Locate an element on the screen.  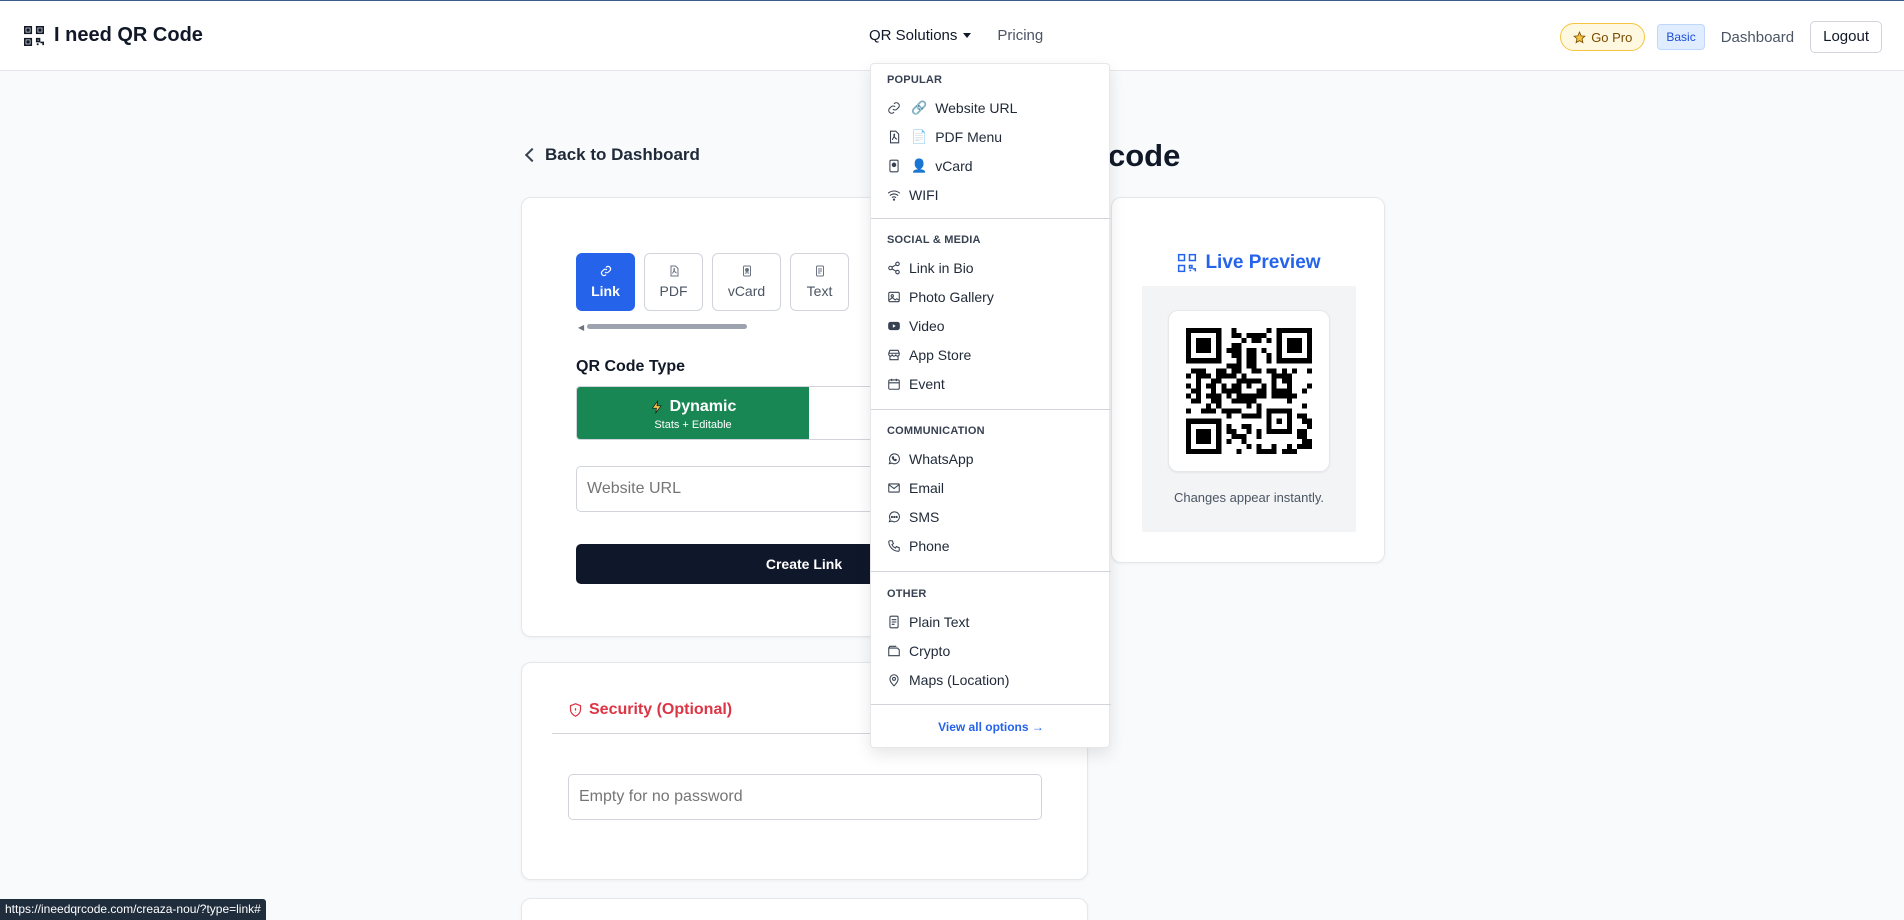
link-emoji-icon: 🔗 is located at coordinates (919, 107).